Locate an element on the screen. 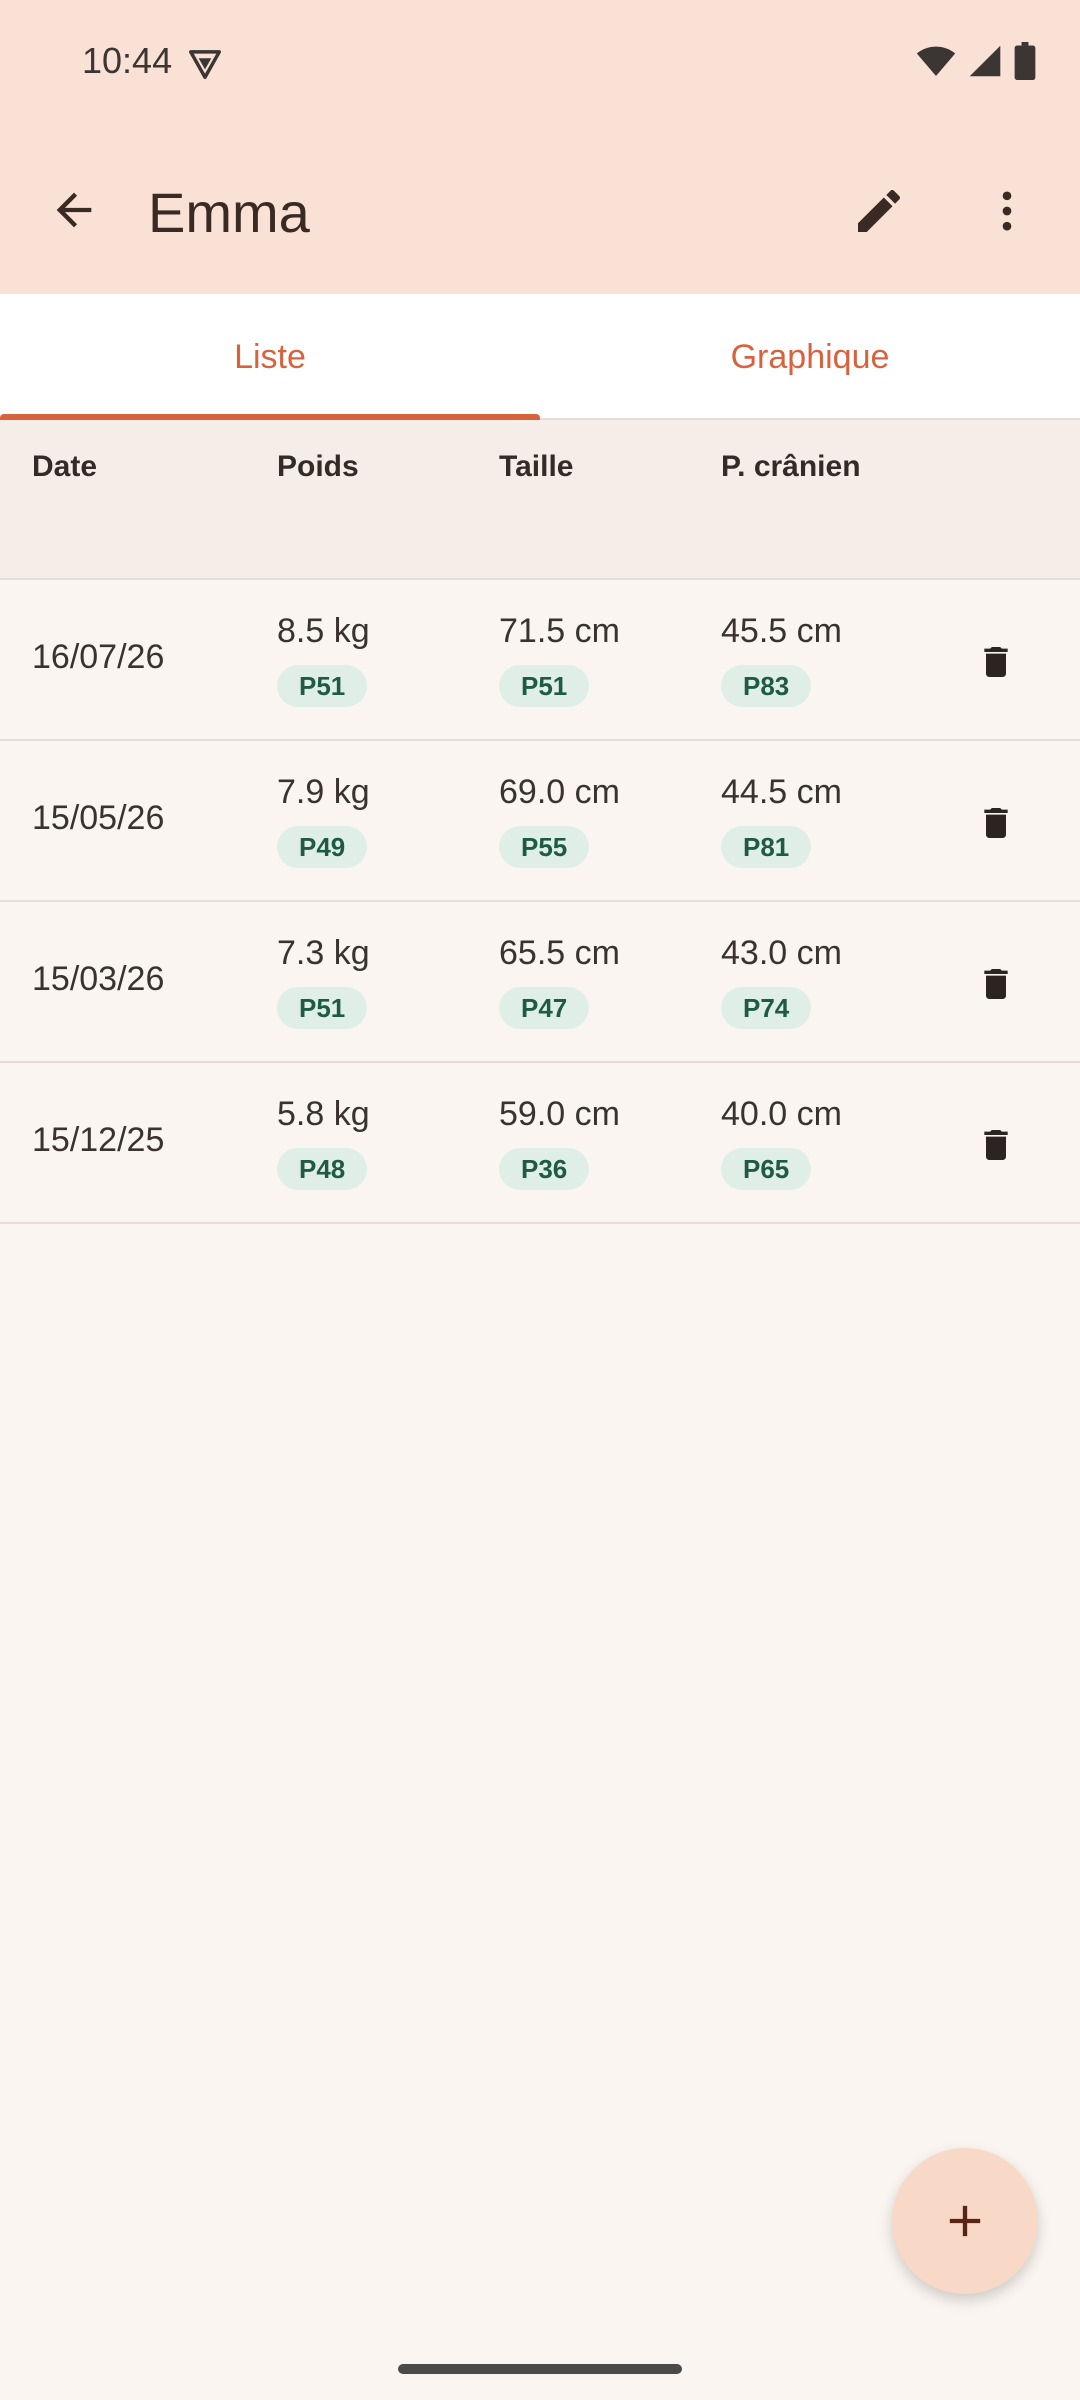 The image size is (1080, 2400). percentile-badge: P81 is located at coordinates (766, 847).